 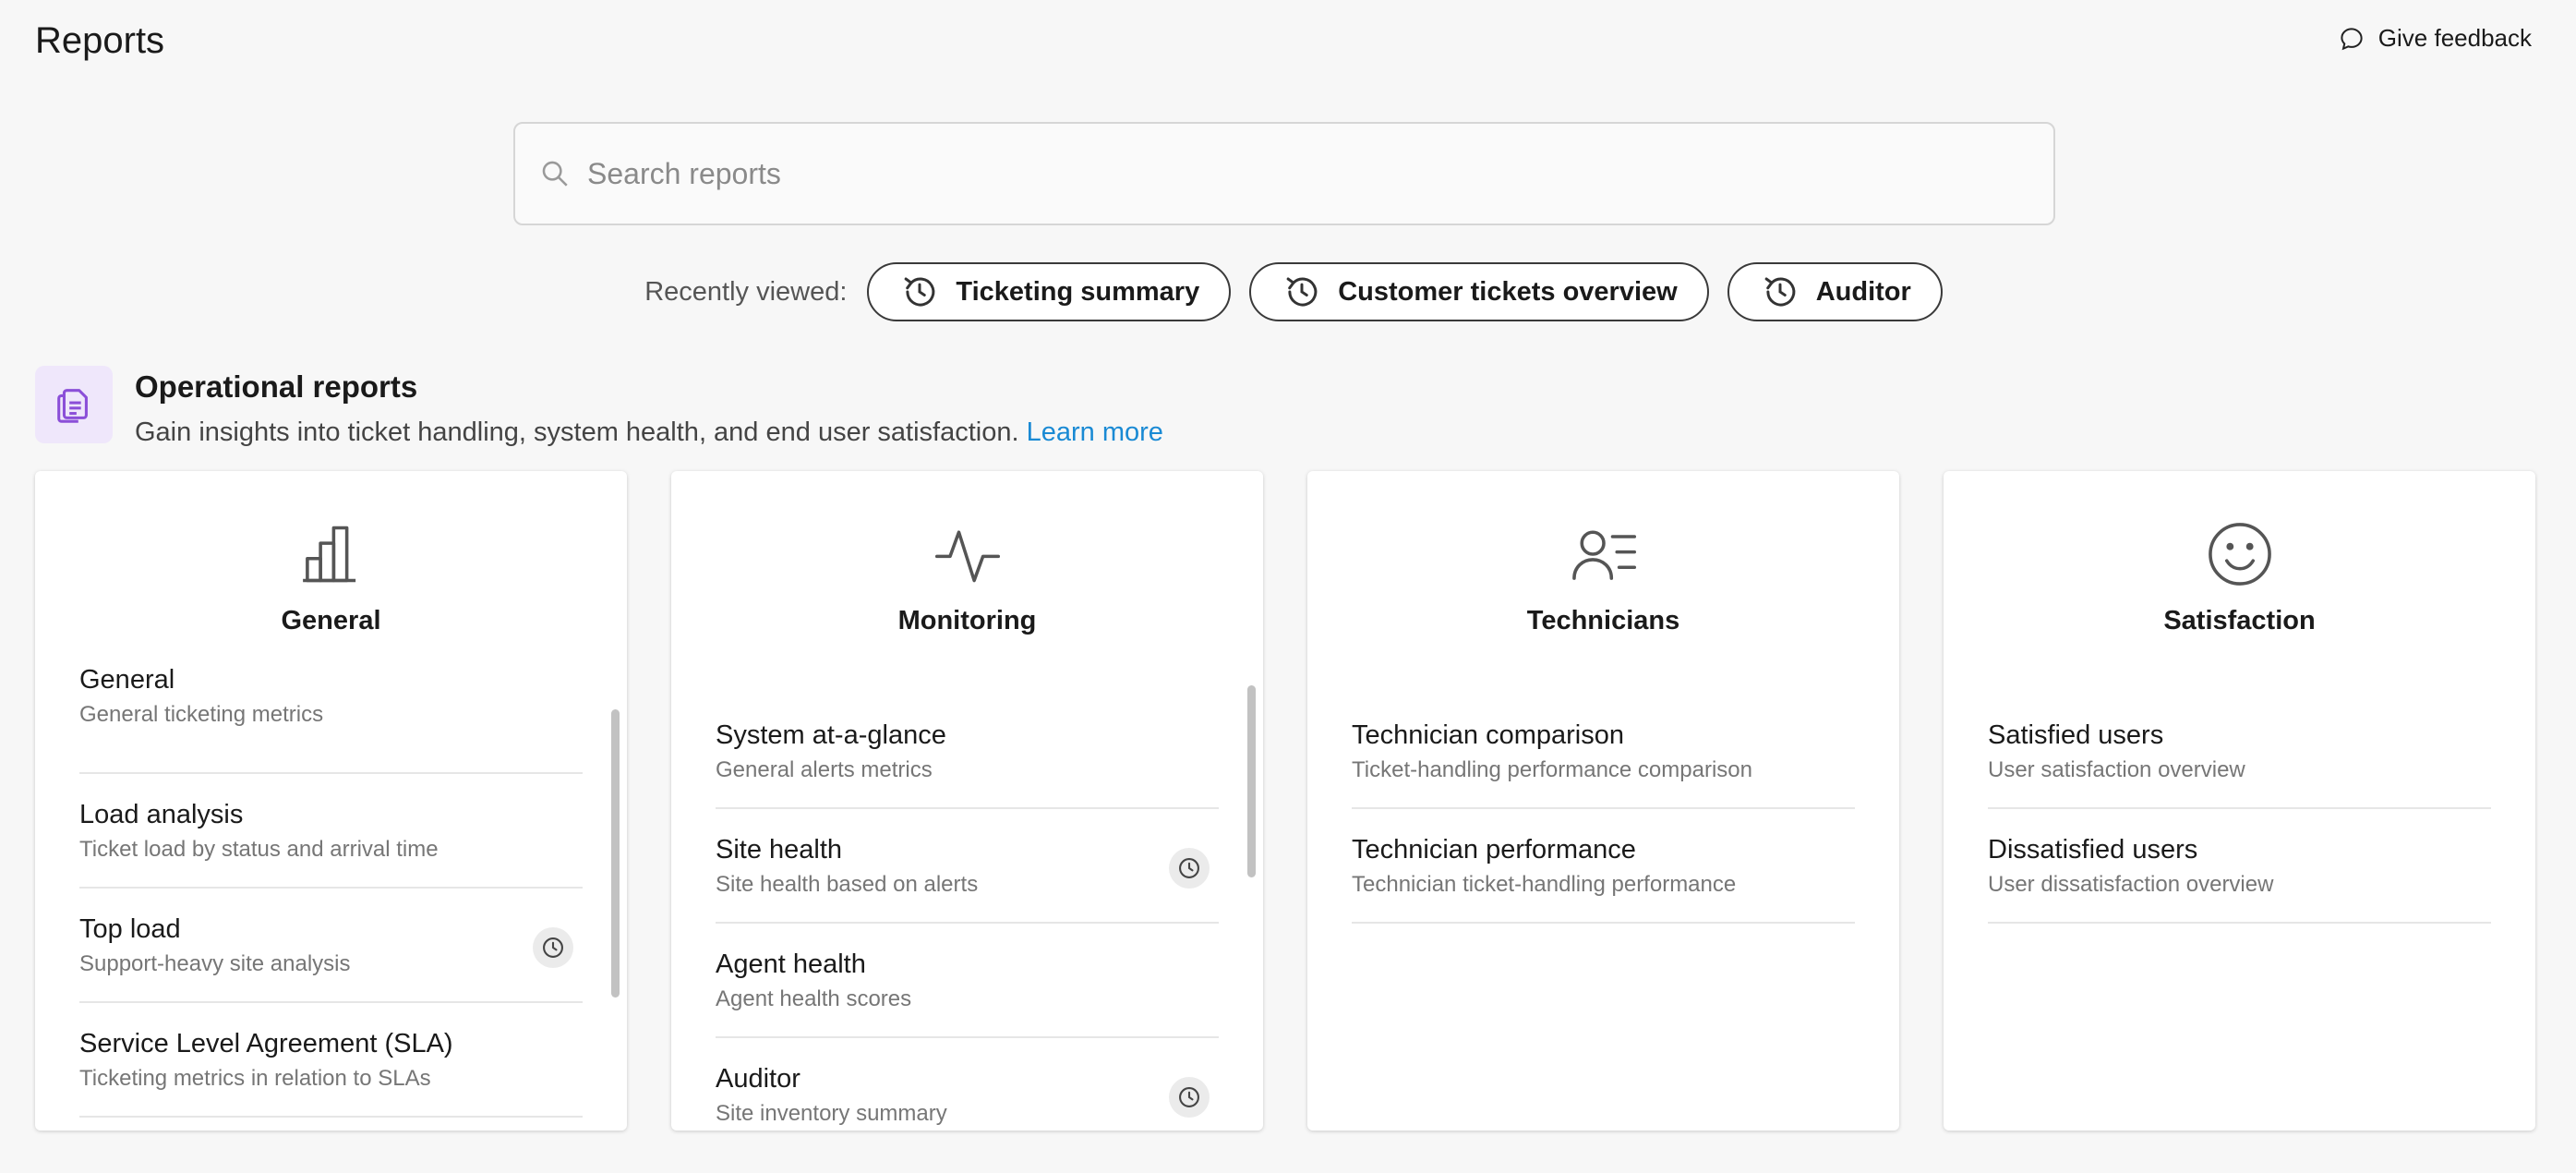 What do you see at coordinates (2093, 850) in the screenshot?
I see `item-title: Dissatisfied users` at bounding box center [2093, 850].